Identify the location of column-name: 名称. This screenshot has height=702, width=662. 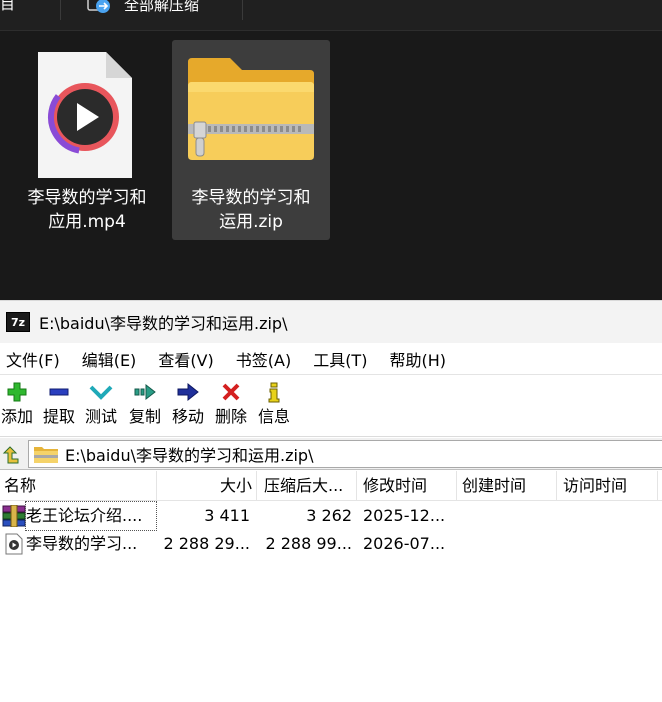
(79, 486).